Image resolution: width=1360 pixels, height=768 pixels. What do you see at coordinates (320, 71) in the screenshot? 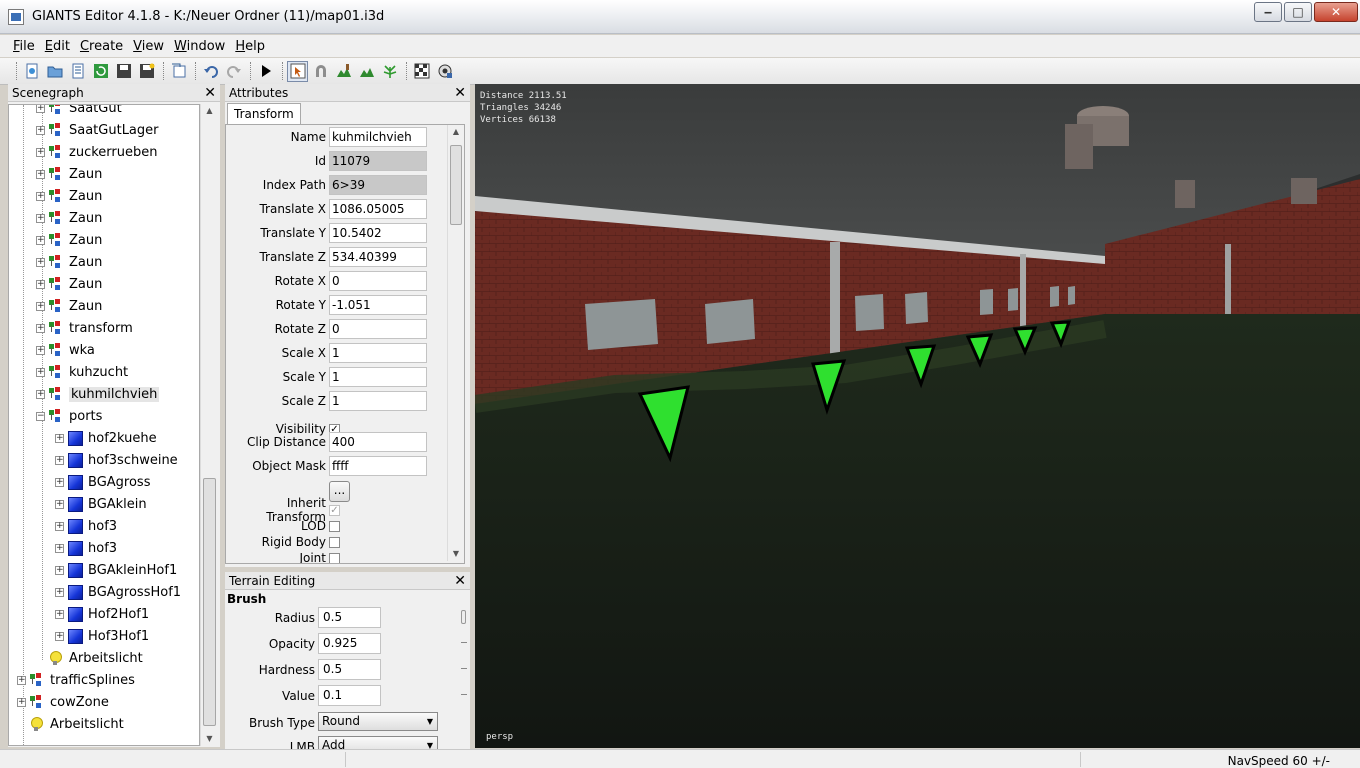
I see `magnet-icon` at bounding box center [320, 71].